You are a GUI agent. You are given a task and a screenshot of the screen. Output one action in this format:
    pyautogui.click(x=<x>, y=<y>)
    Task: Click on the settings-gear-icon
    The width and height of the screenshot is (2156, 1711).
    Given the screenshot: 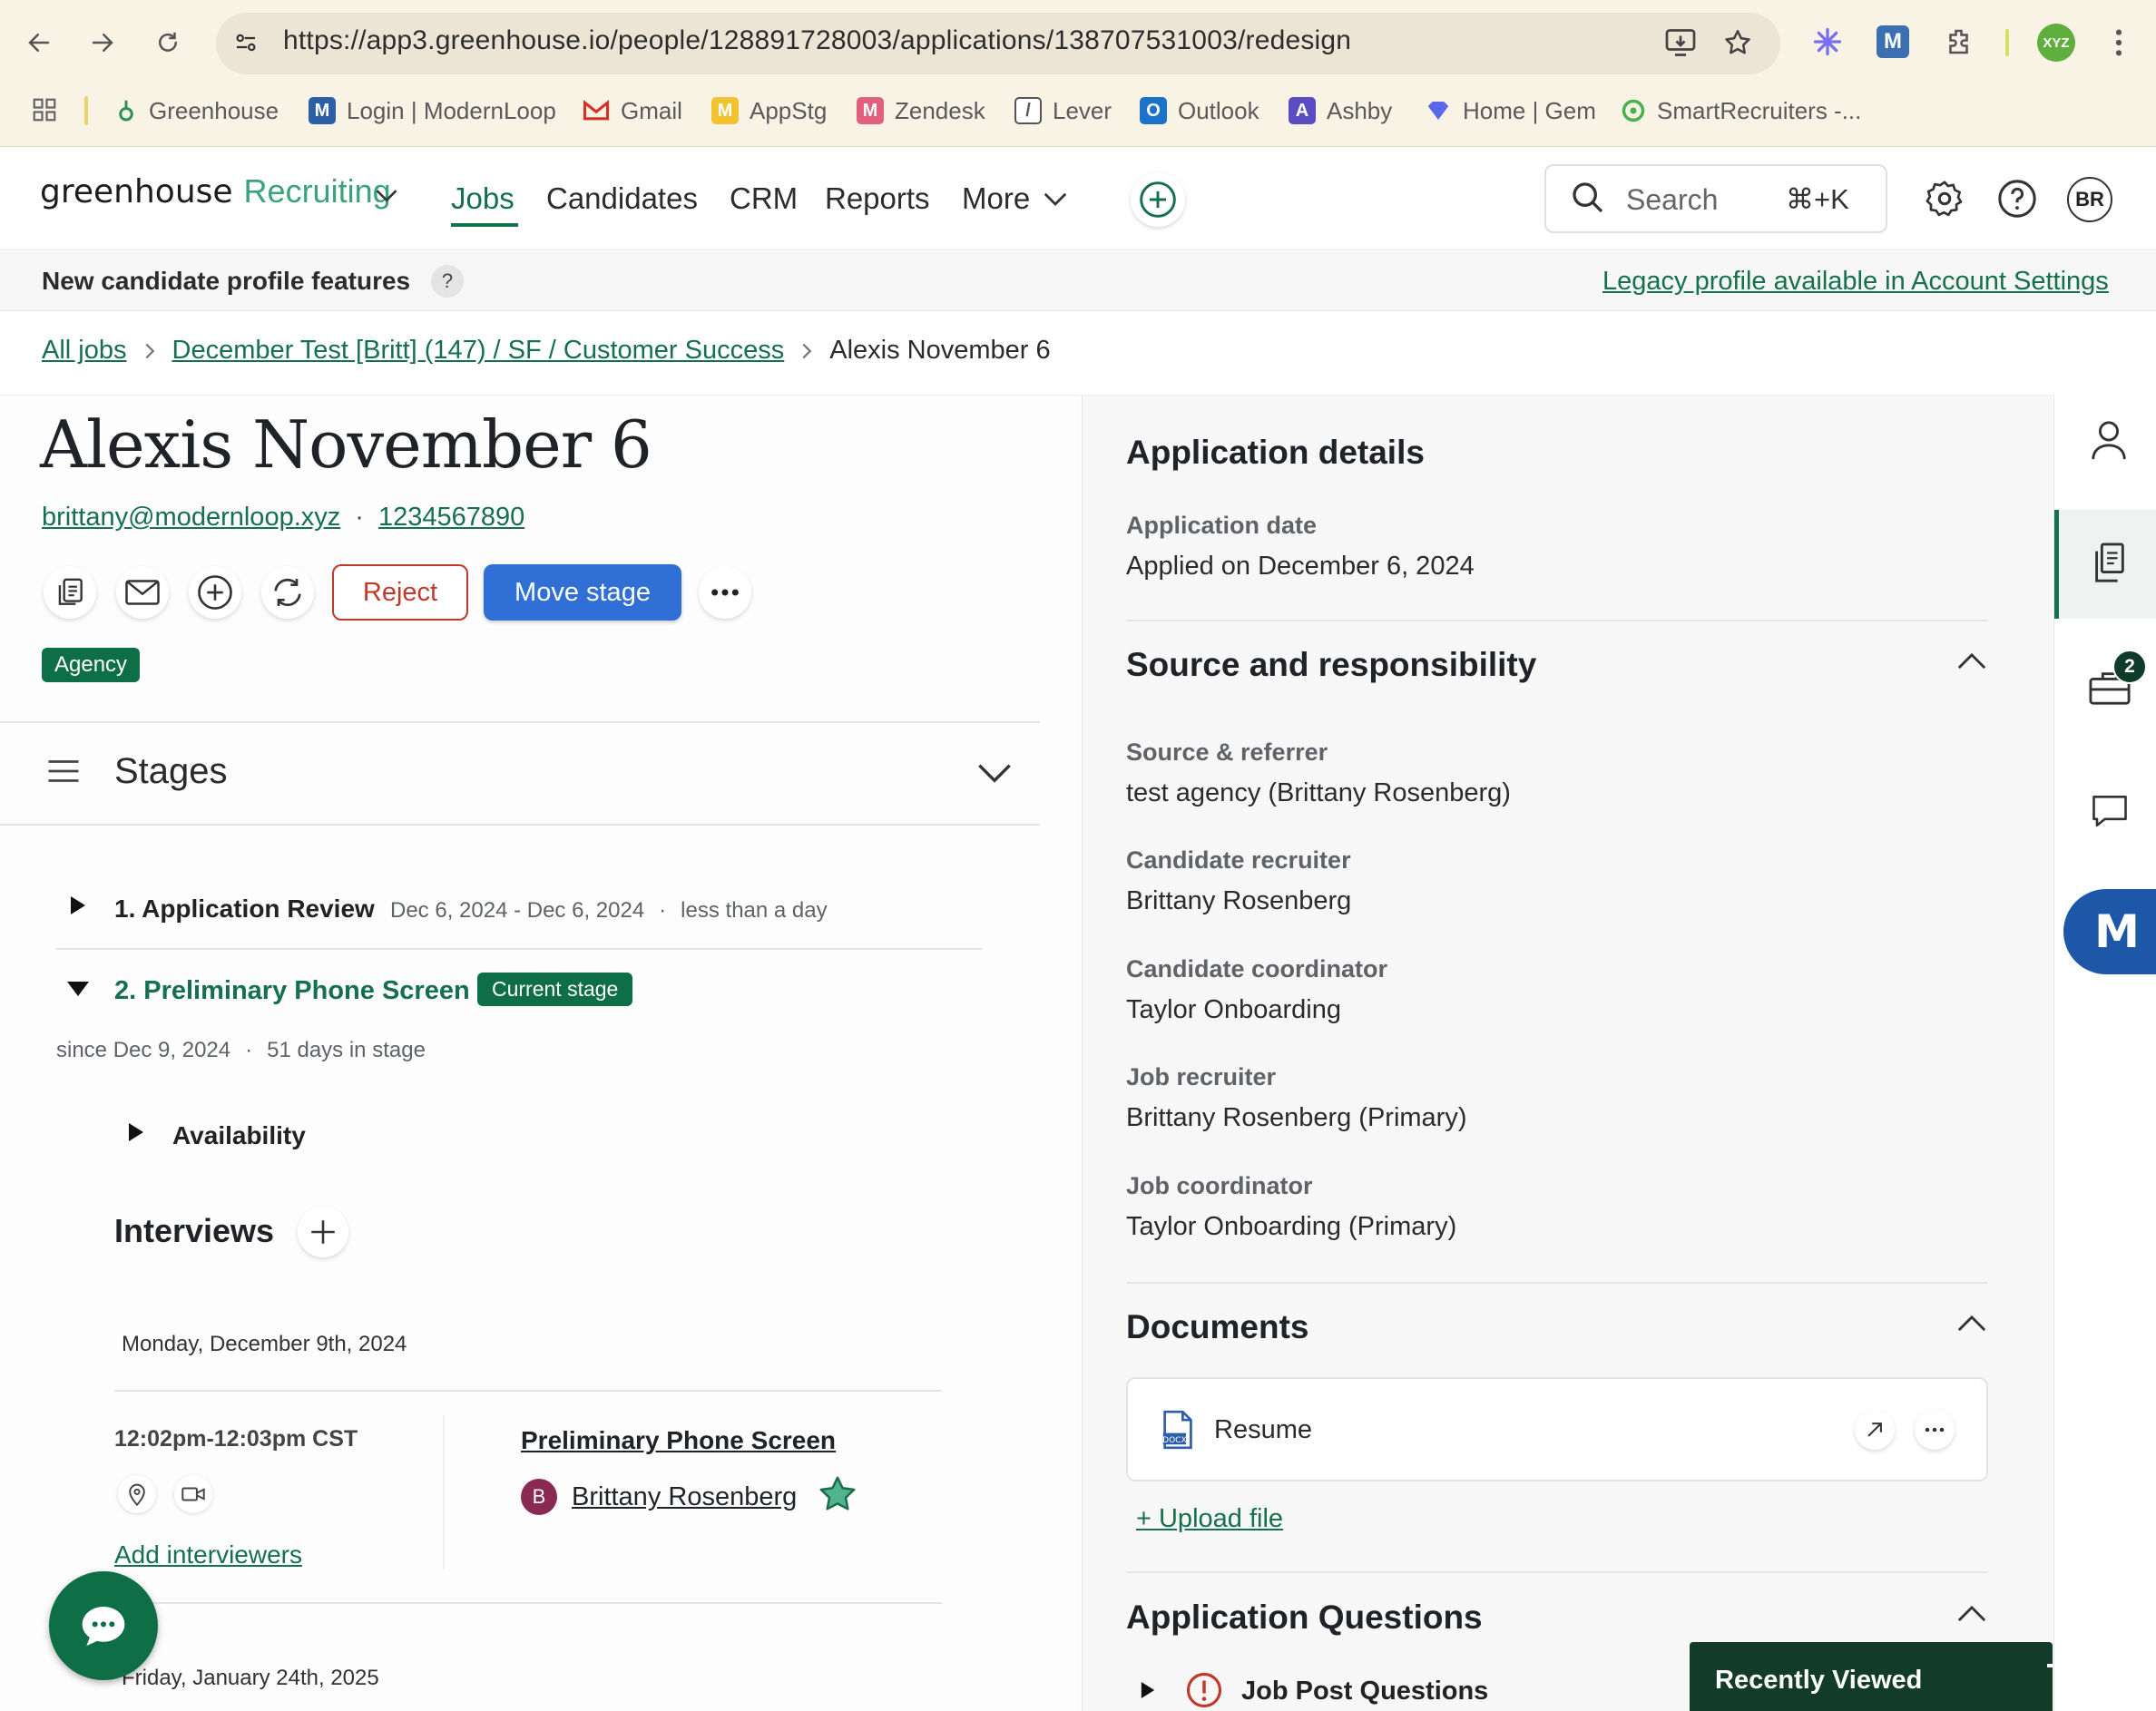 What is the action you would take?
    pyautogui.click(x=1944, y=199)
    